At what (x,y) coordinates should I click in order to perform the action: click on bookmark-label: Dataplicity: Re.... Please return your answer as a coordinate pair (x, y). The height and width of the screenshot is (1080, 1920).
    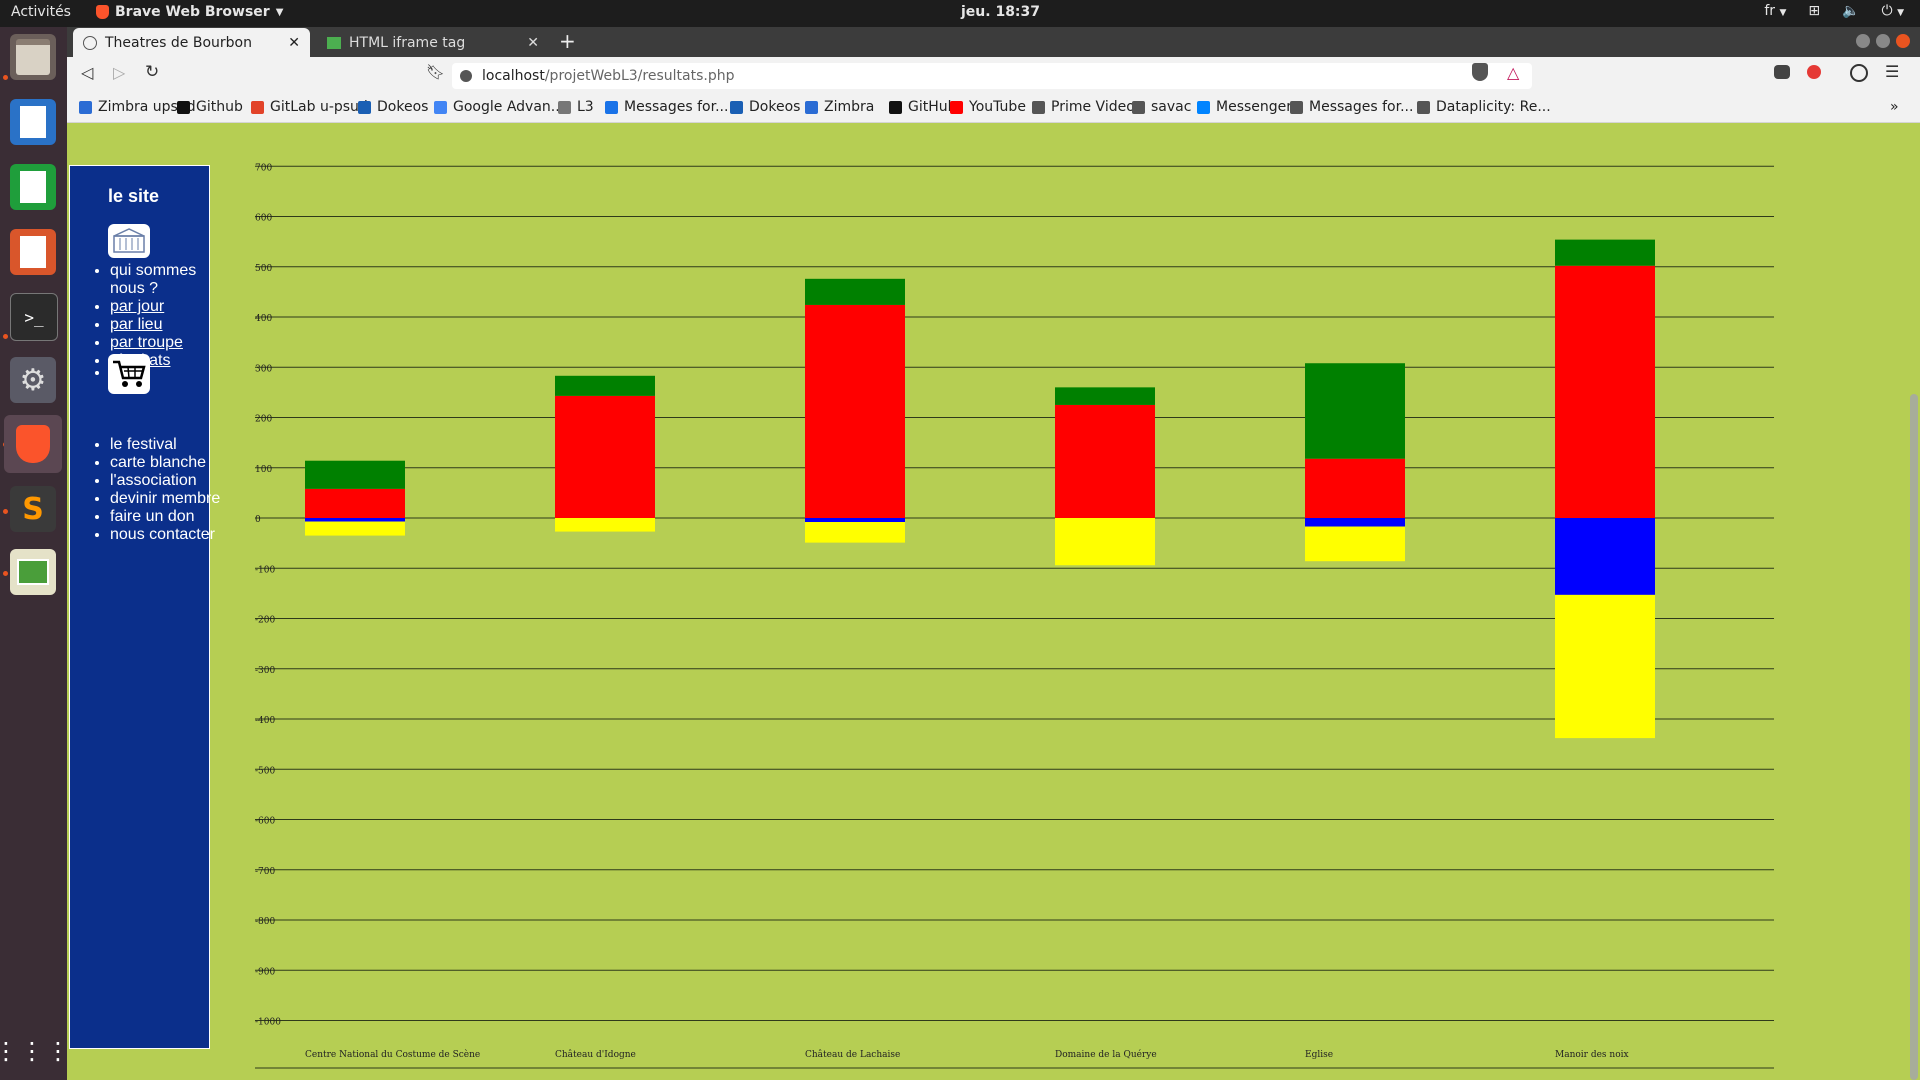
    Looking at the image, I should click on (1493, 107).